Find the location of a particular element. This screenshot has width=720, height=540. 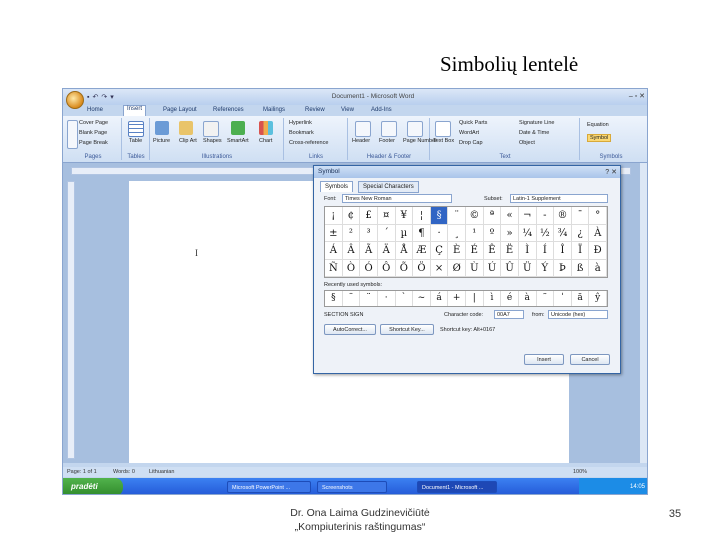

dialog-help-close-icon: ? ✕ is located at coordinates (611, 172).